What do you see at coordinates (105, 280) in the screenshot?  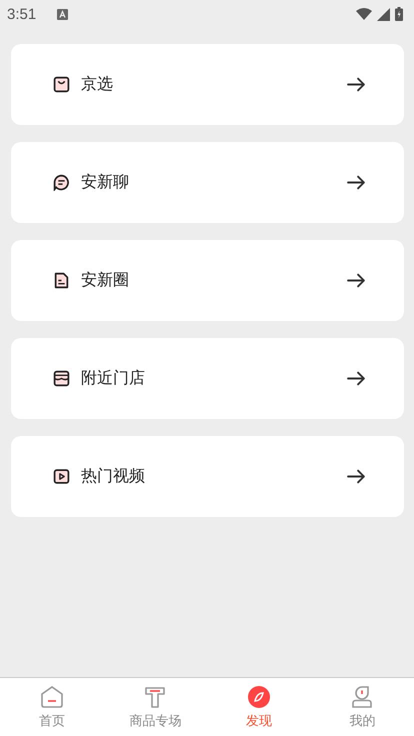 I see `menu-label: 安新圈` at bounding box center [105, 280].